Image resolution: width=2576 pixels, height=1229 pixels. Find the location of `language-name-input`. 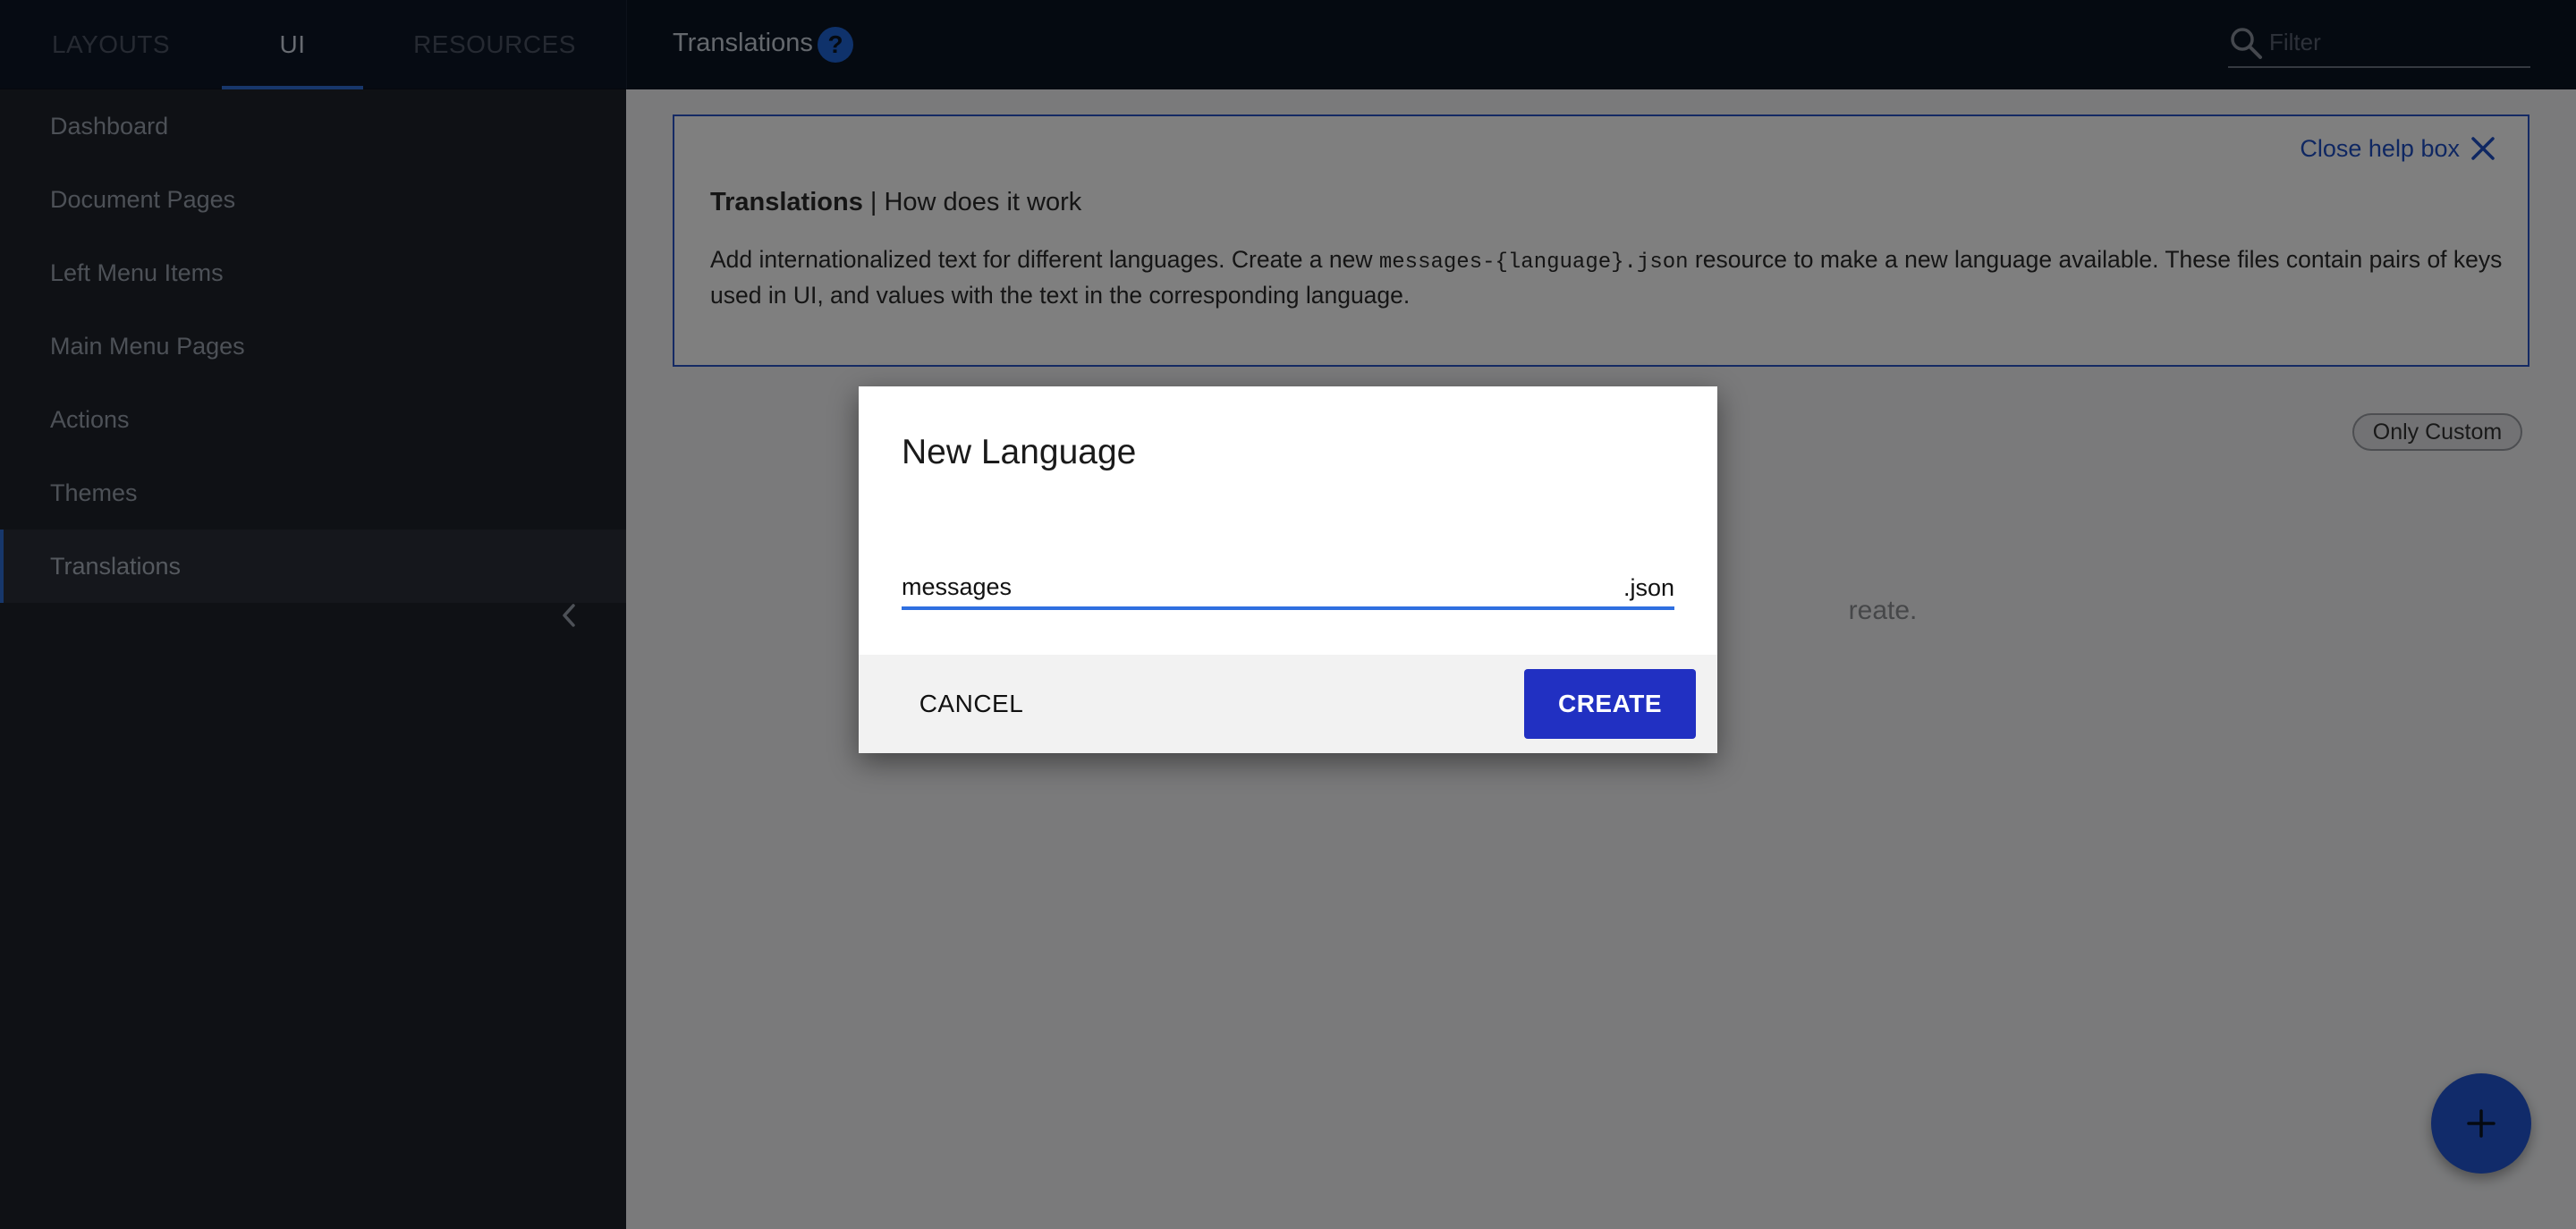

language-name-input is located at coordinates (1250, 587).